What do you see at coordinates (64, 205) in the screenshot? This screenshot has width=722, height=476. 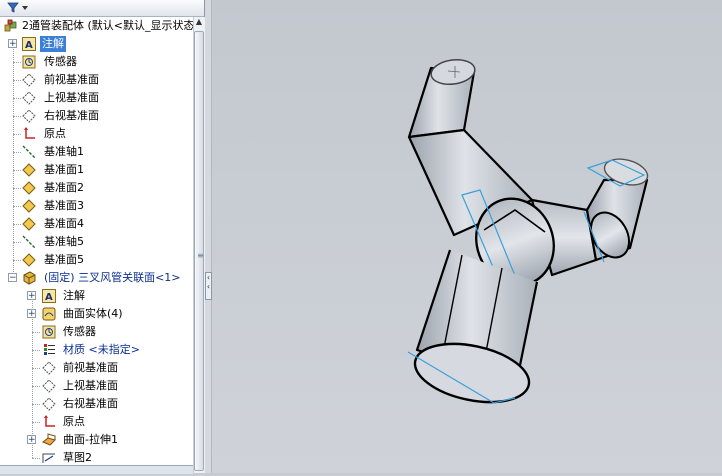 I see `tree-item-label: 基准面3` at bounding box center [64, 205].